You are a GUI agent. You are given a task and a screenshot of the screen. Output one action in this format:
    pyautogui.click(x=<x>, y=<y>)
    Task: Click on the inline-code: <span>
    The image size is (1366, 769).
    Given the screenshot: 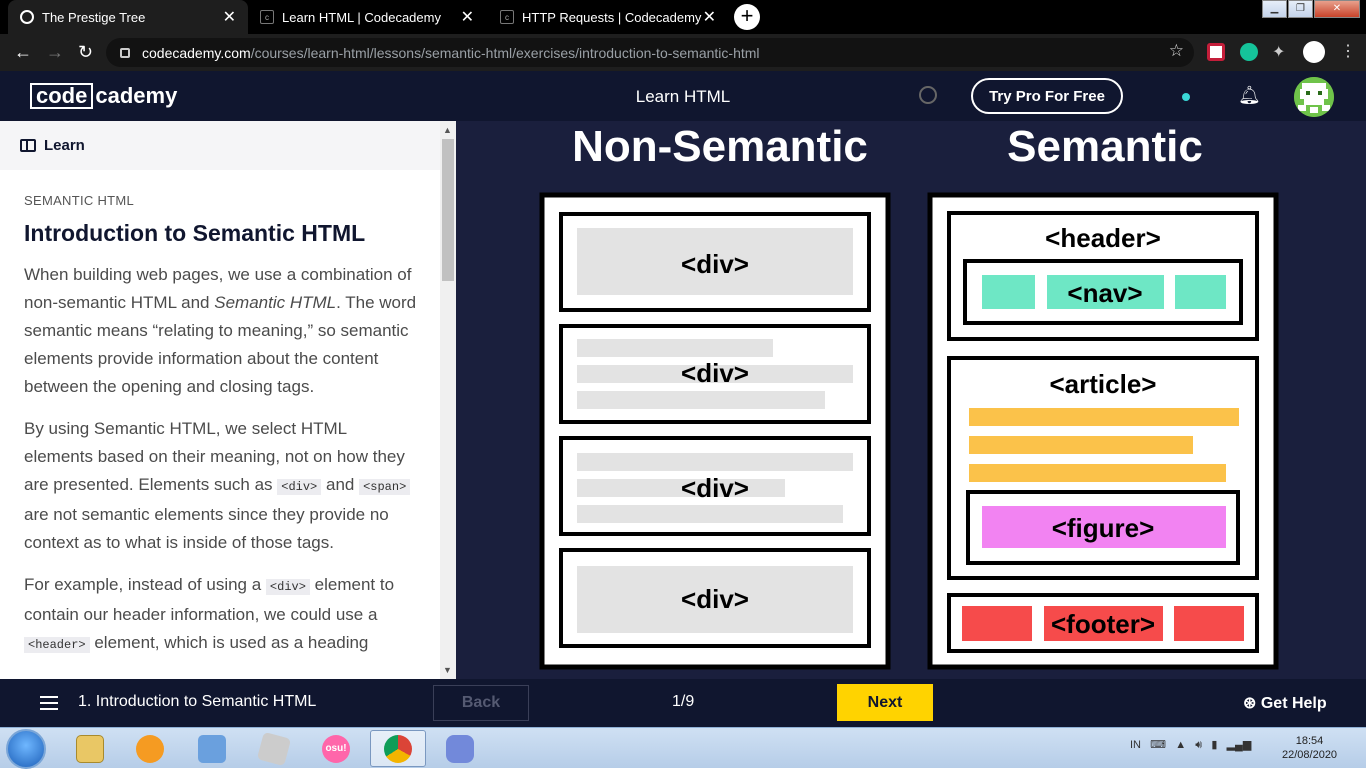 What is the action you would take?
    pyautogui.click(x=385, y=487)
    